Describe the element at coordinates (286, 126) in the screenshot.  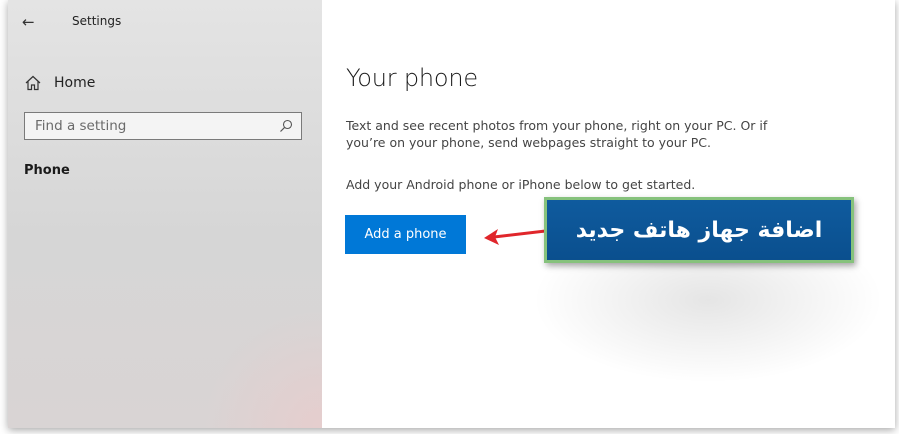
I see `search-icon` at that location.